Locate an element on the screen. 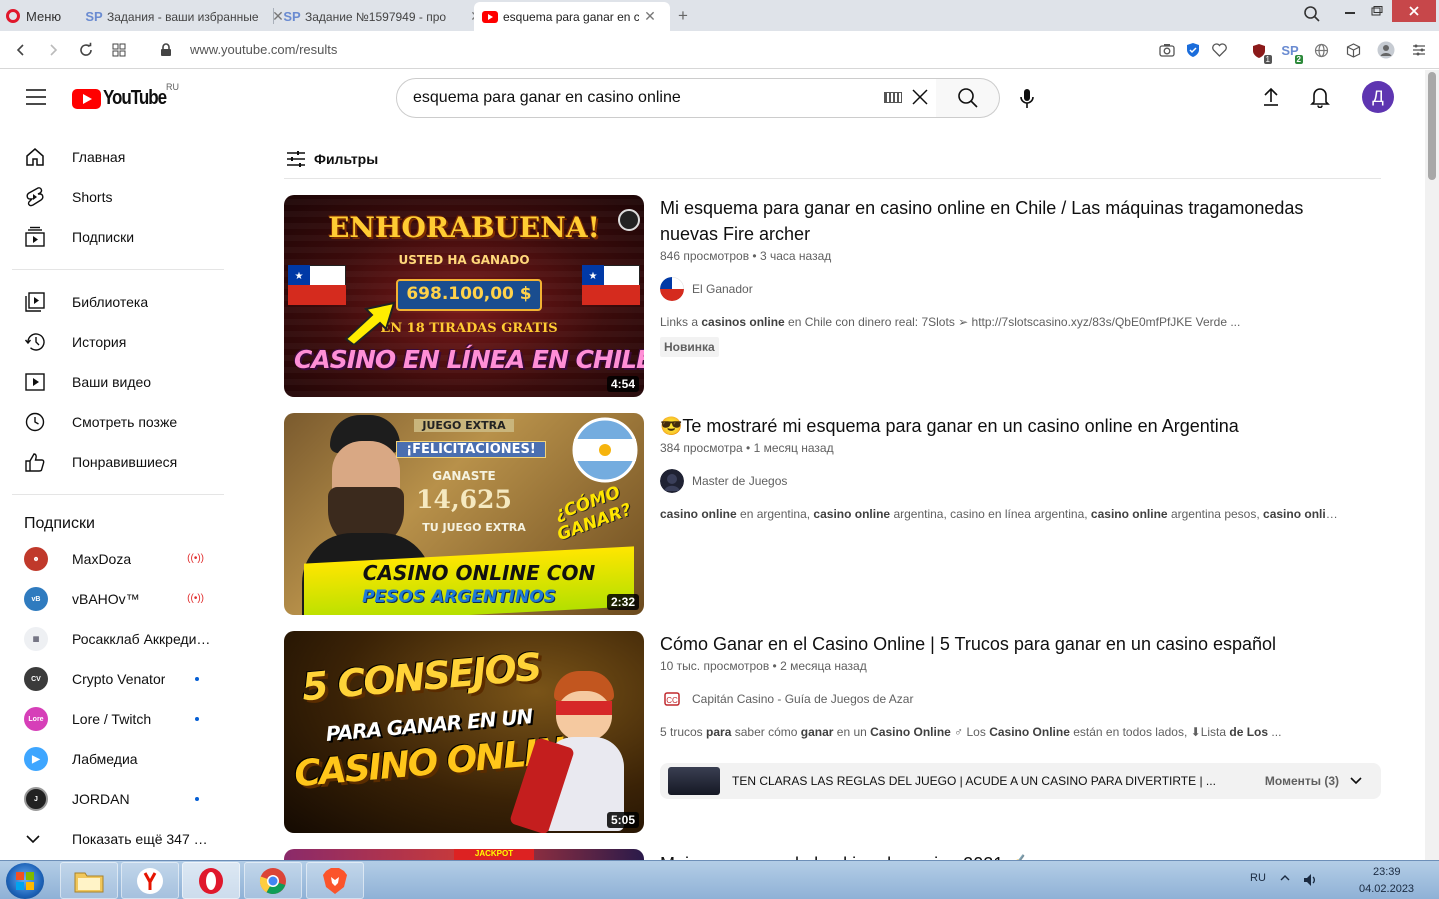 The width and height of the screenshot is (1439, 899). heart-icon is located at coordinates (1219, 50).